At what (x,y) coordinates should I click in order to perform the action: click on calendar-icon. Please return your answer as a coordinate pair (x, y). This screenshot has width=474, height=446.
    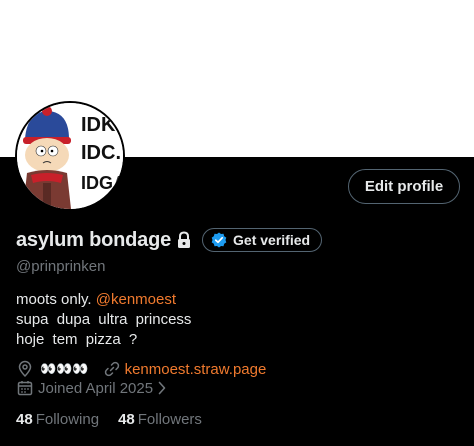
    Looking at the image, I should click on (25, 388).